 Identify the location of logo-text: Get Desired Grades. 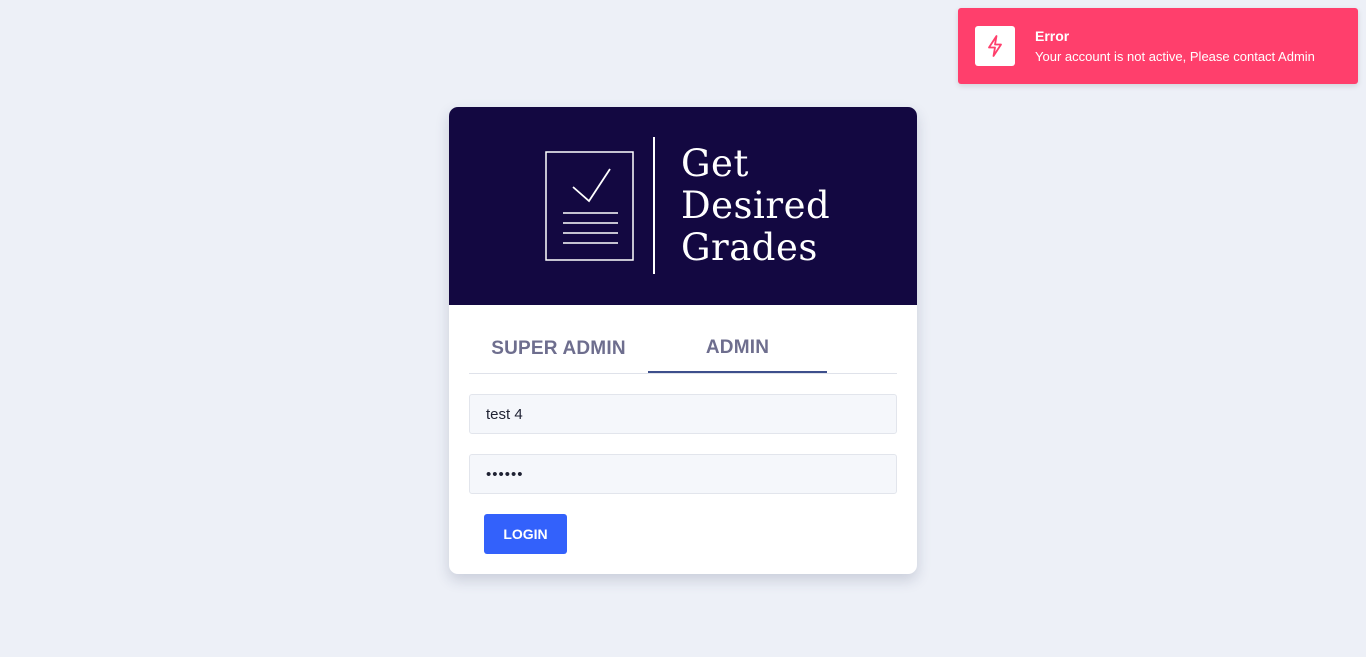
(755, 206).